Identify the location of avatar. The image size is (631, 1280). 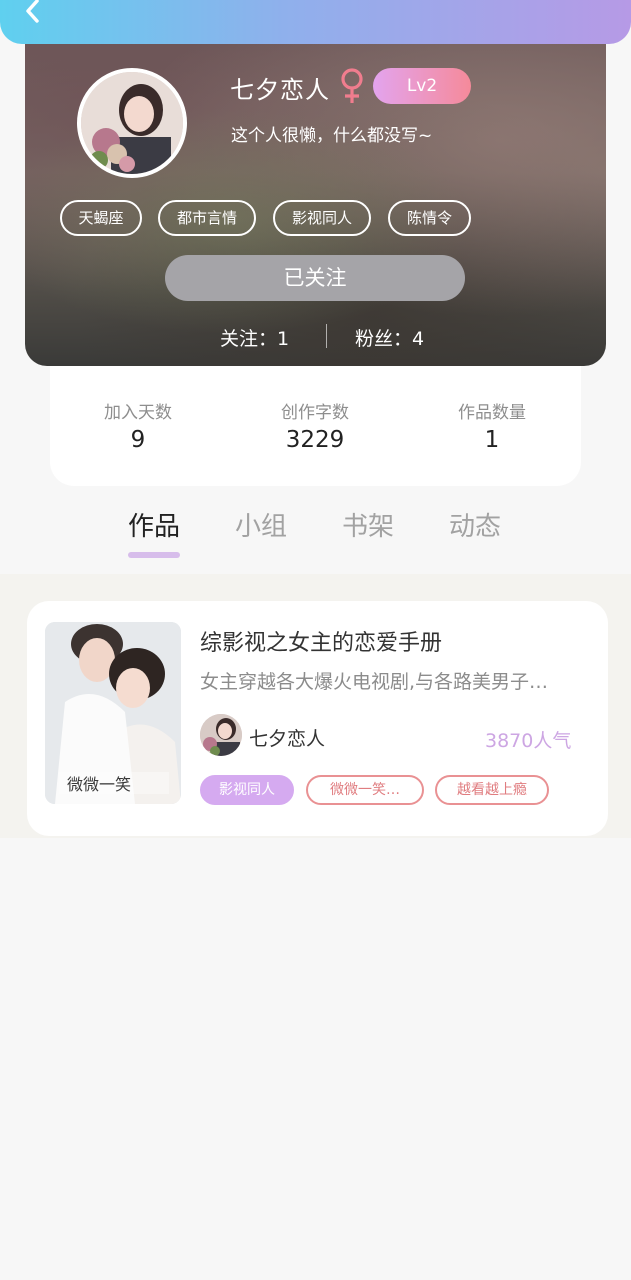
(132, 123).